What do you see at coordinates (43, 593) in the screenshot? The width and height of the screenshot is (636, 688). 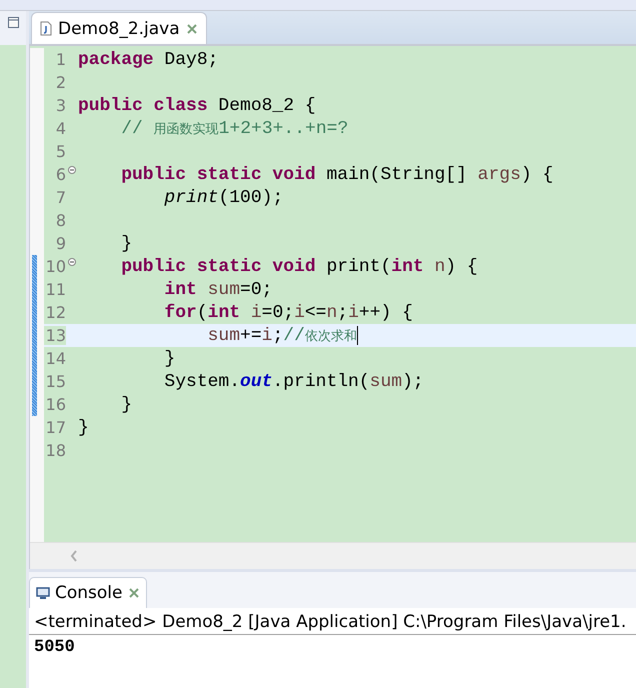 I see `monitor-icon` at bounding box center [43, 593].